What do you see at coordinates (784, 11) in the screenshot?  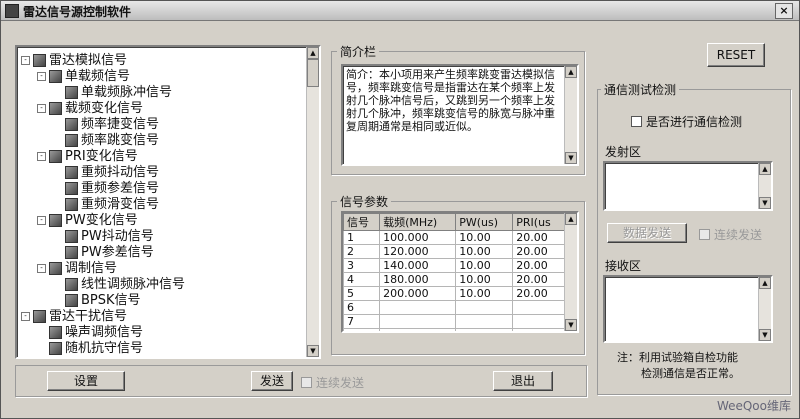 I see `close-button: ×` at bounding box center [784, 11].